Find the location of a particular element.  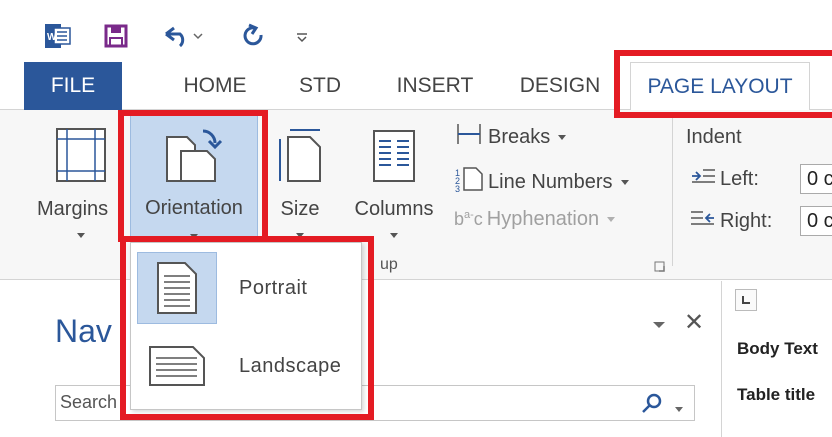

orientation-icon is located at coordinates (194, 155).